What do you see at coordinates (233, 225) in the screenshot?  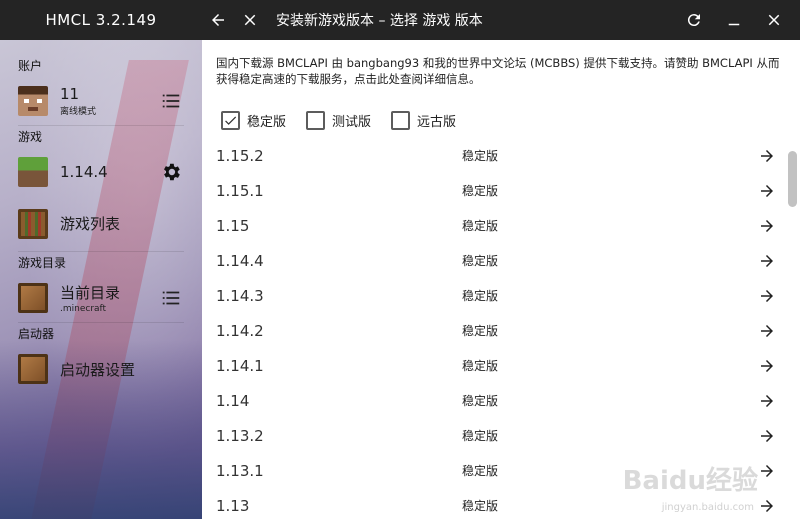 I see `version-number: 1.15` at bounding box center [233, 225].